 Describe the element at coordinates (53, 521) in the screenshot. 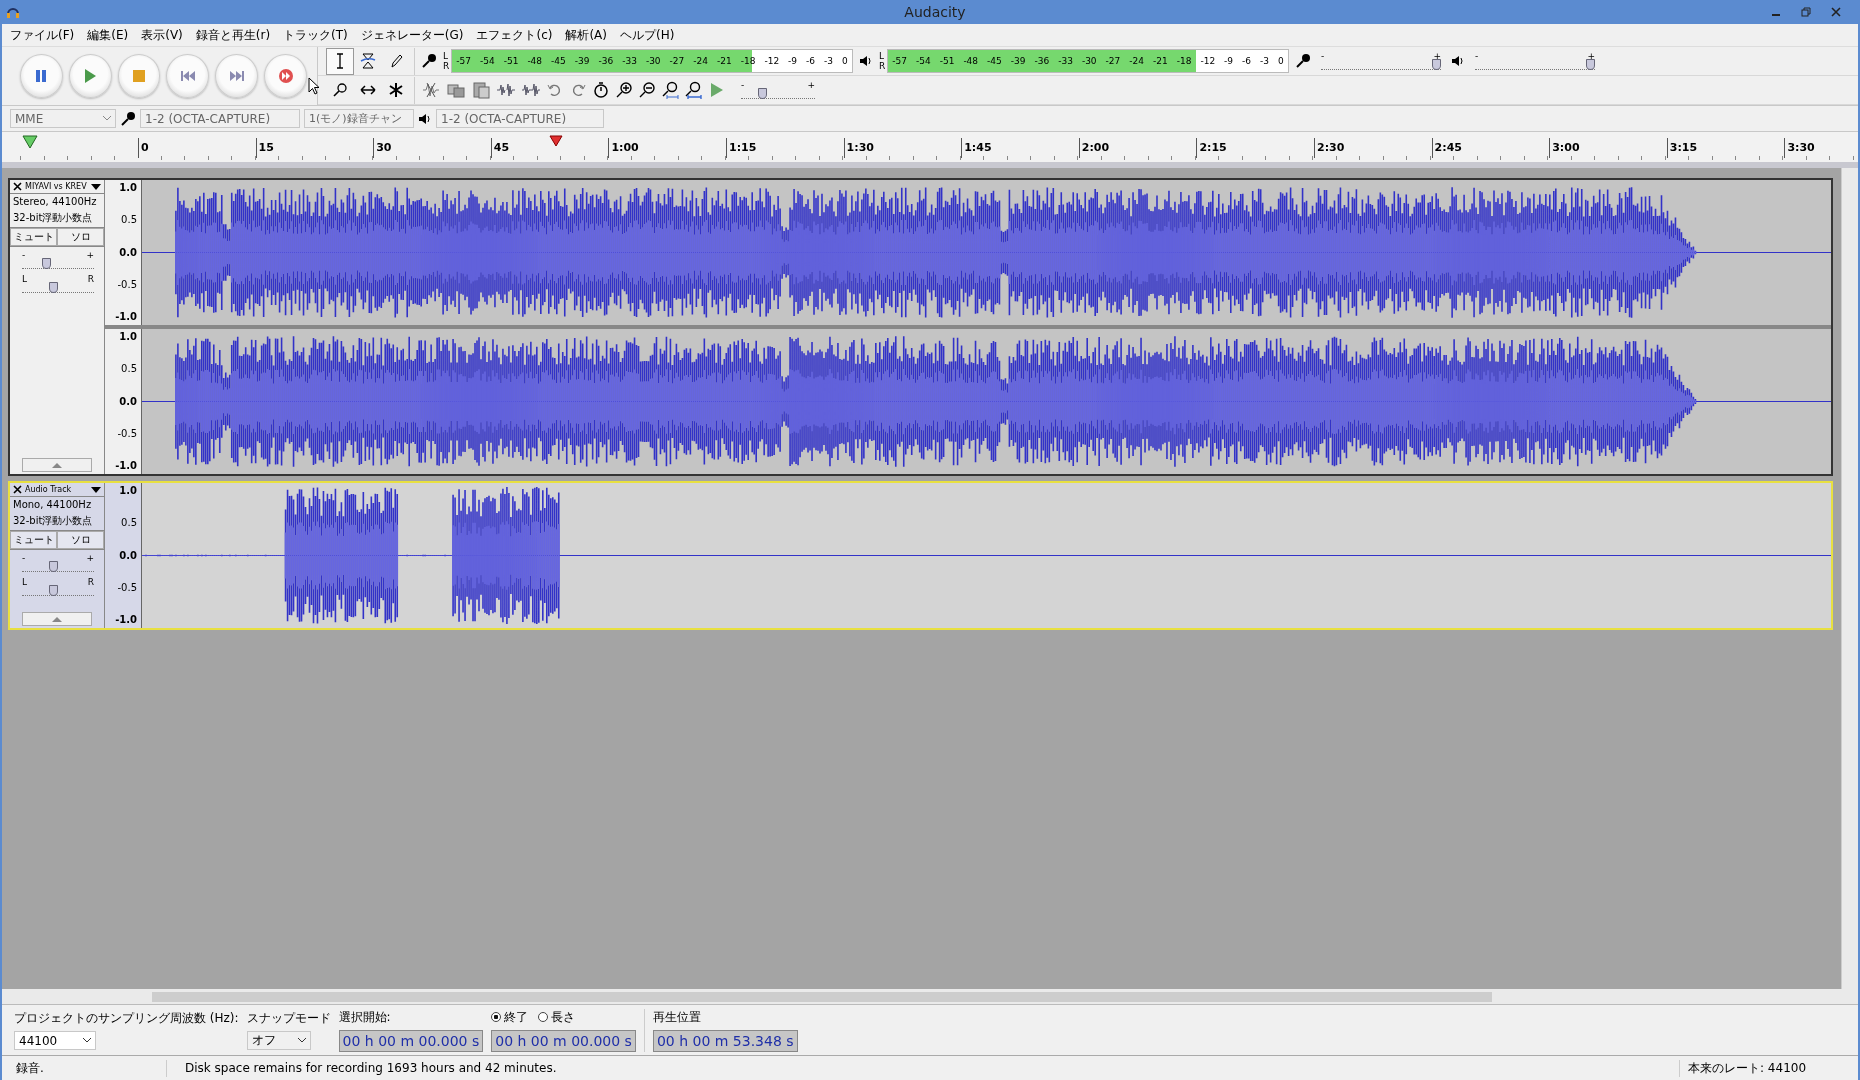

I see `track-sample-format: 32-bit浮動小数点` at that location.